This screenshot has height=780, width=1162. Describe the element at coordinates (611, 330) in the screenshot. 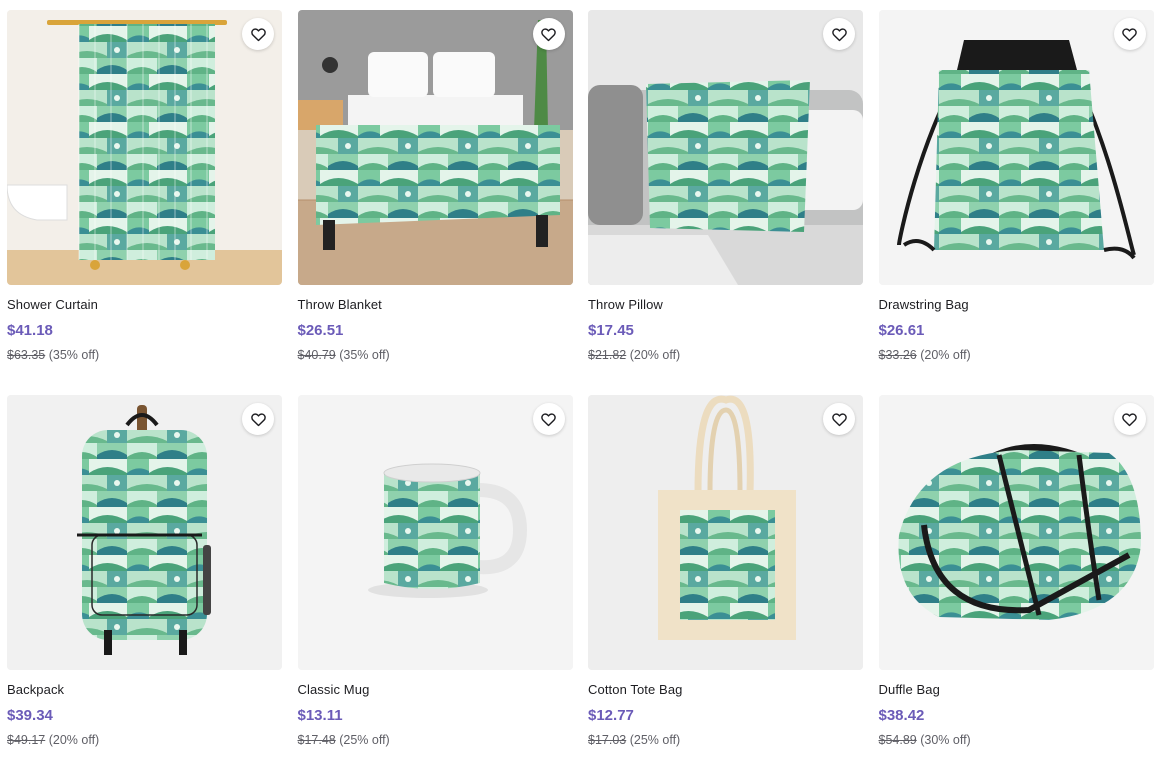

I see `product-price: $17.45` at that location.